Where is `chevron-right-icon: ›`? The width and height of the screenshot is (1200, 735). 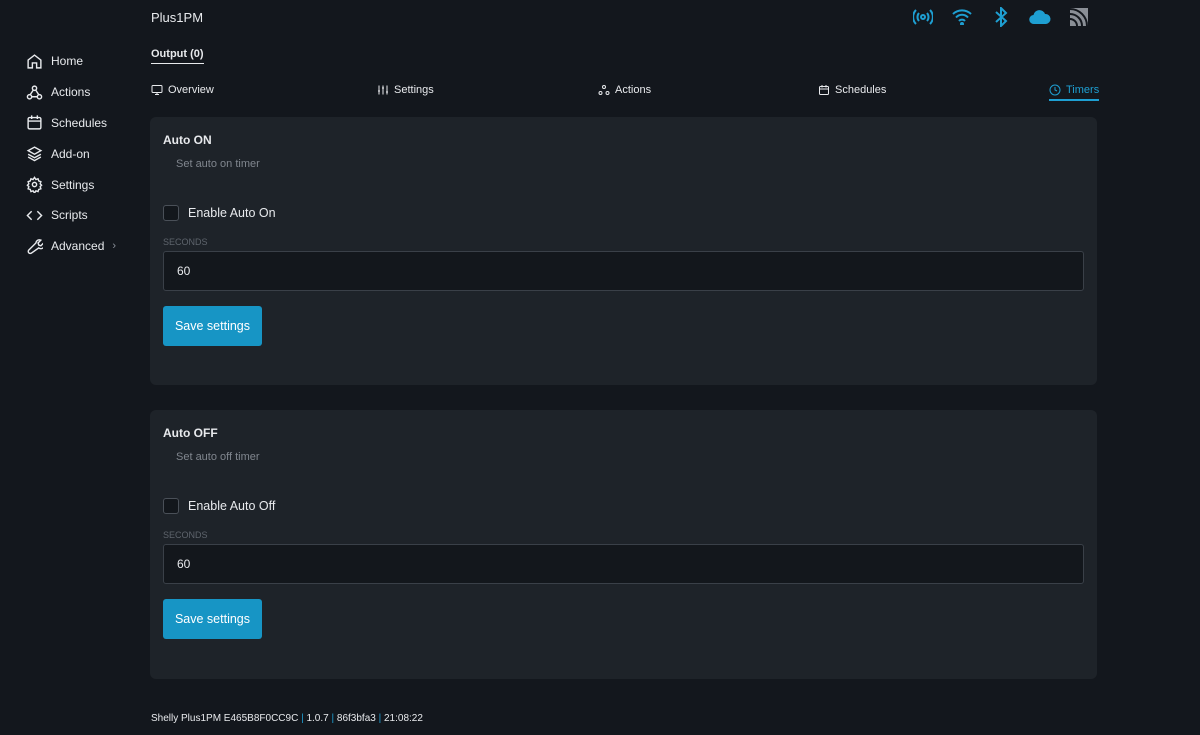
chevron-right-icon: › is located at coordinates (114, 246).